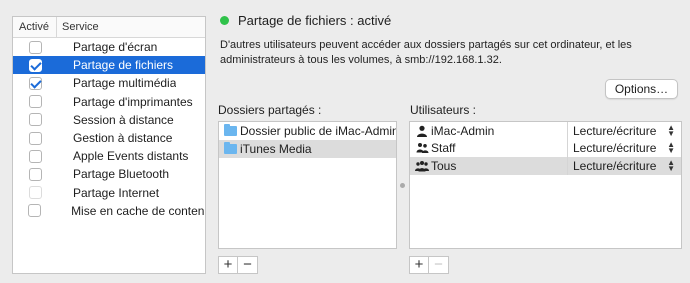  I want to click on service-label: Partage Bluetooth, so click(121, 174).